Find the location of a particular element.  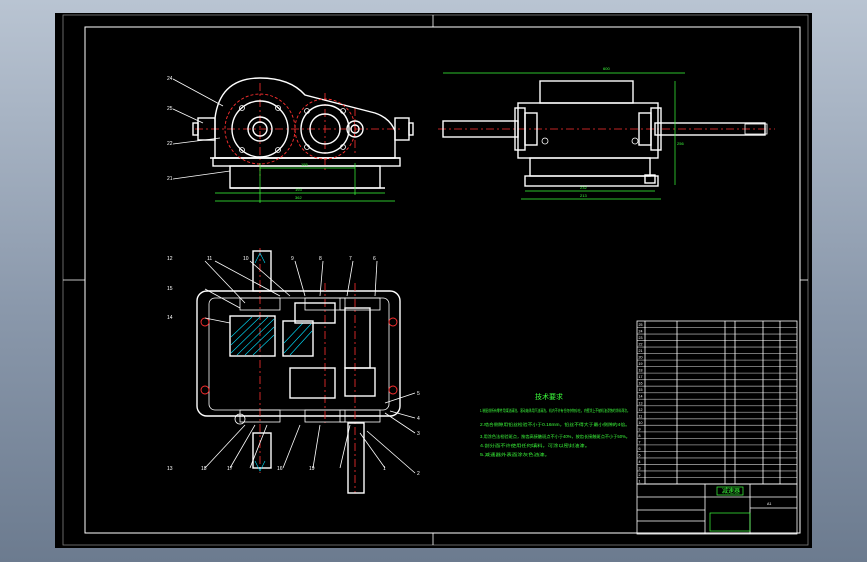

title-block: 减速器 A1 is located at coordinates (717, 509).